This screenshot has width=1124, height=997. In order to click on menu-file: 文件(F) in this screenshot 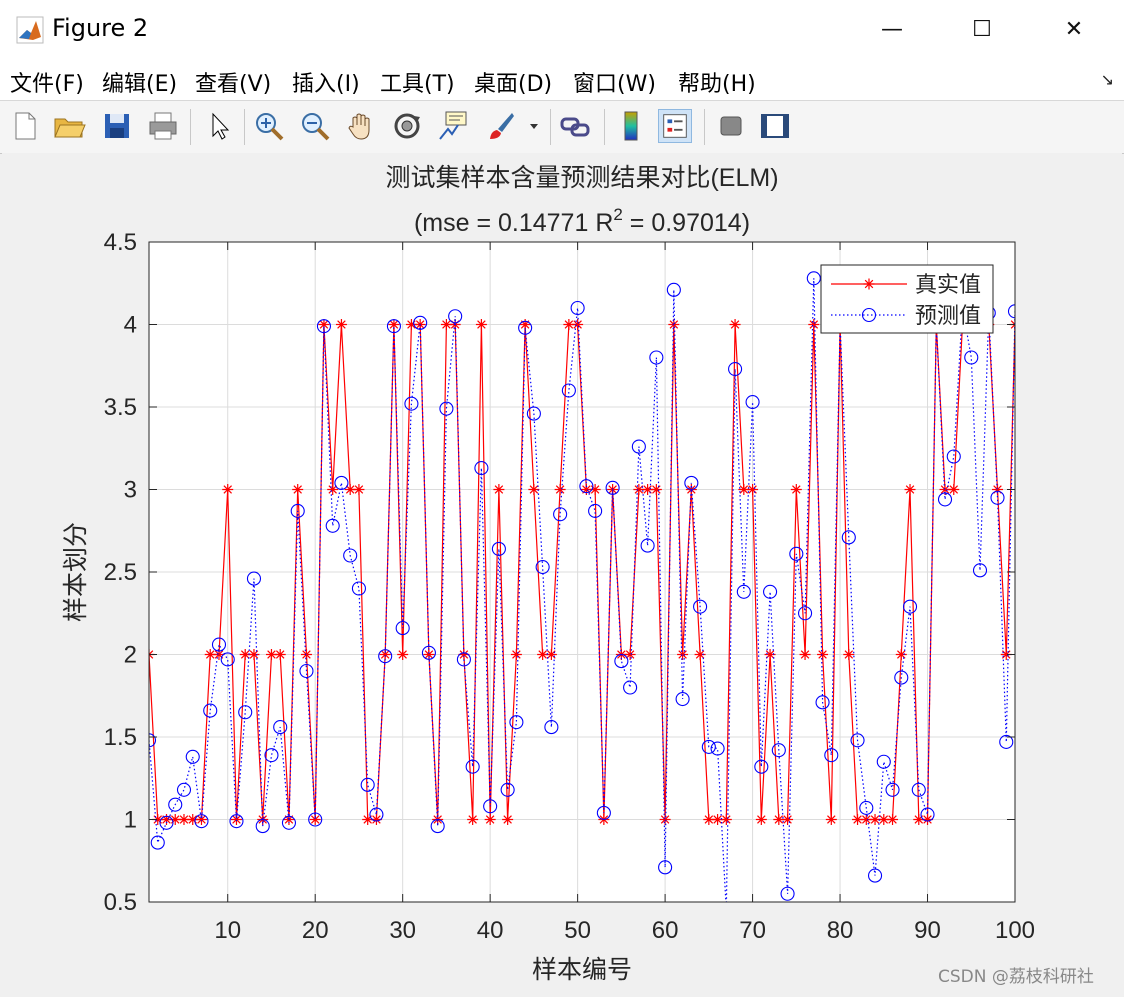, I will do `click(47, 82)`.